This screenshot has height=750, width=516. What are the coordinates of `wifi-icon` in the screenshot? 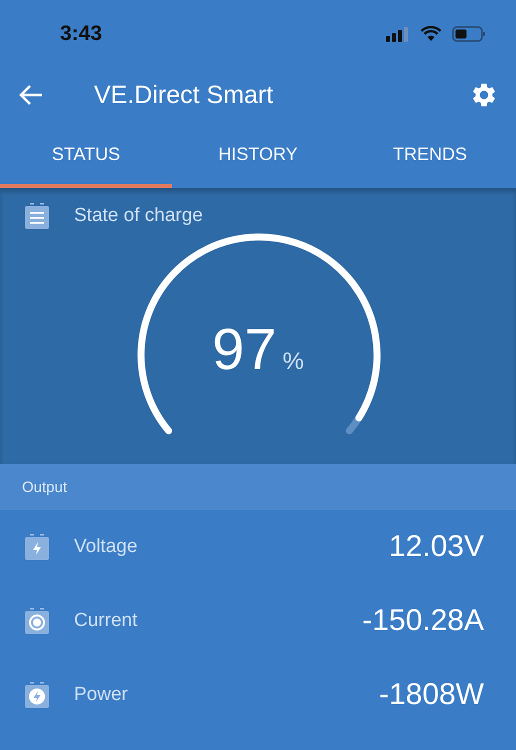 It's located at (431, 34).